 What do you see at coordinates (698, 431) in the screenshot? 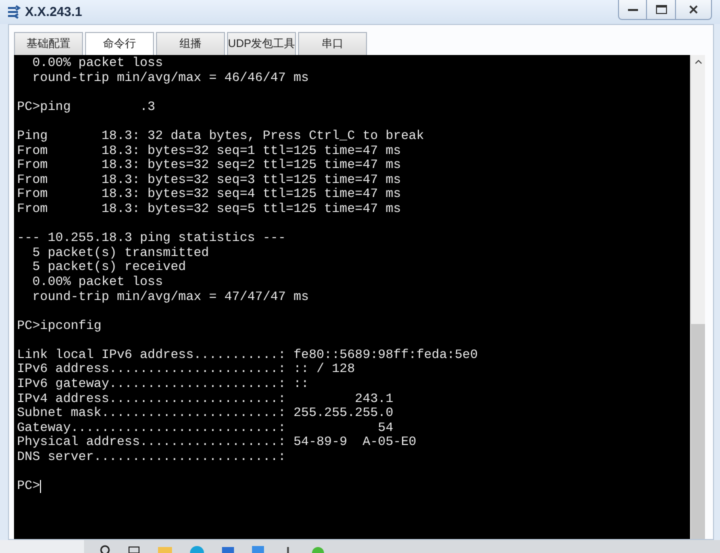
I see `scroll-thumb` at bounding box center [698, 431].